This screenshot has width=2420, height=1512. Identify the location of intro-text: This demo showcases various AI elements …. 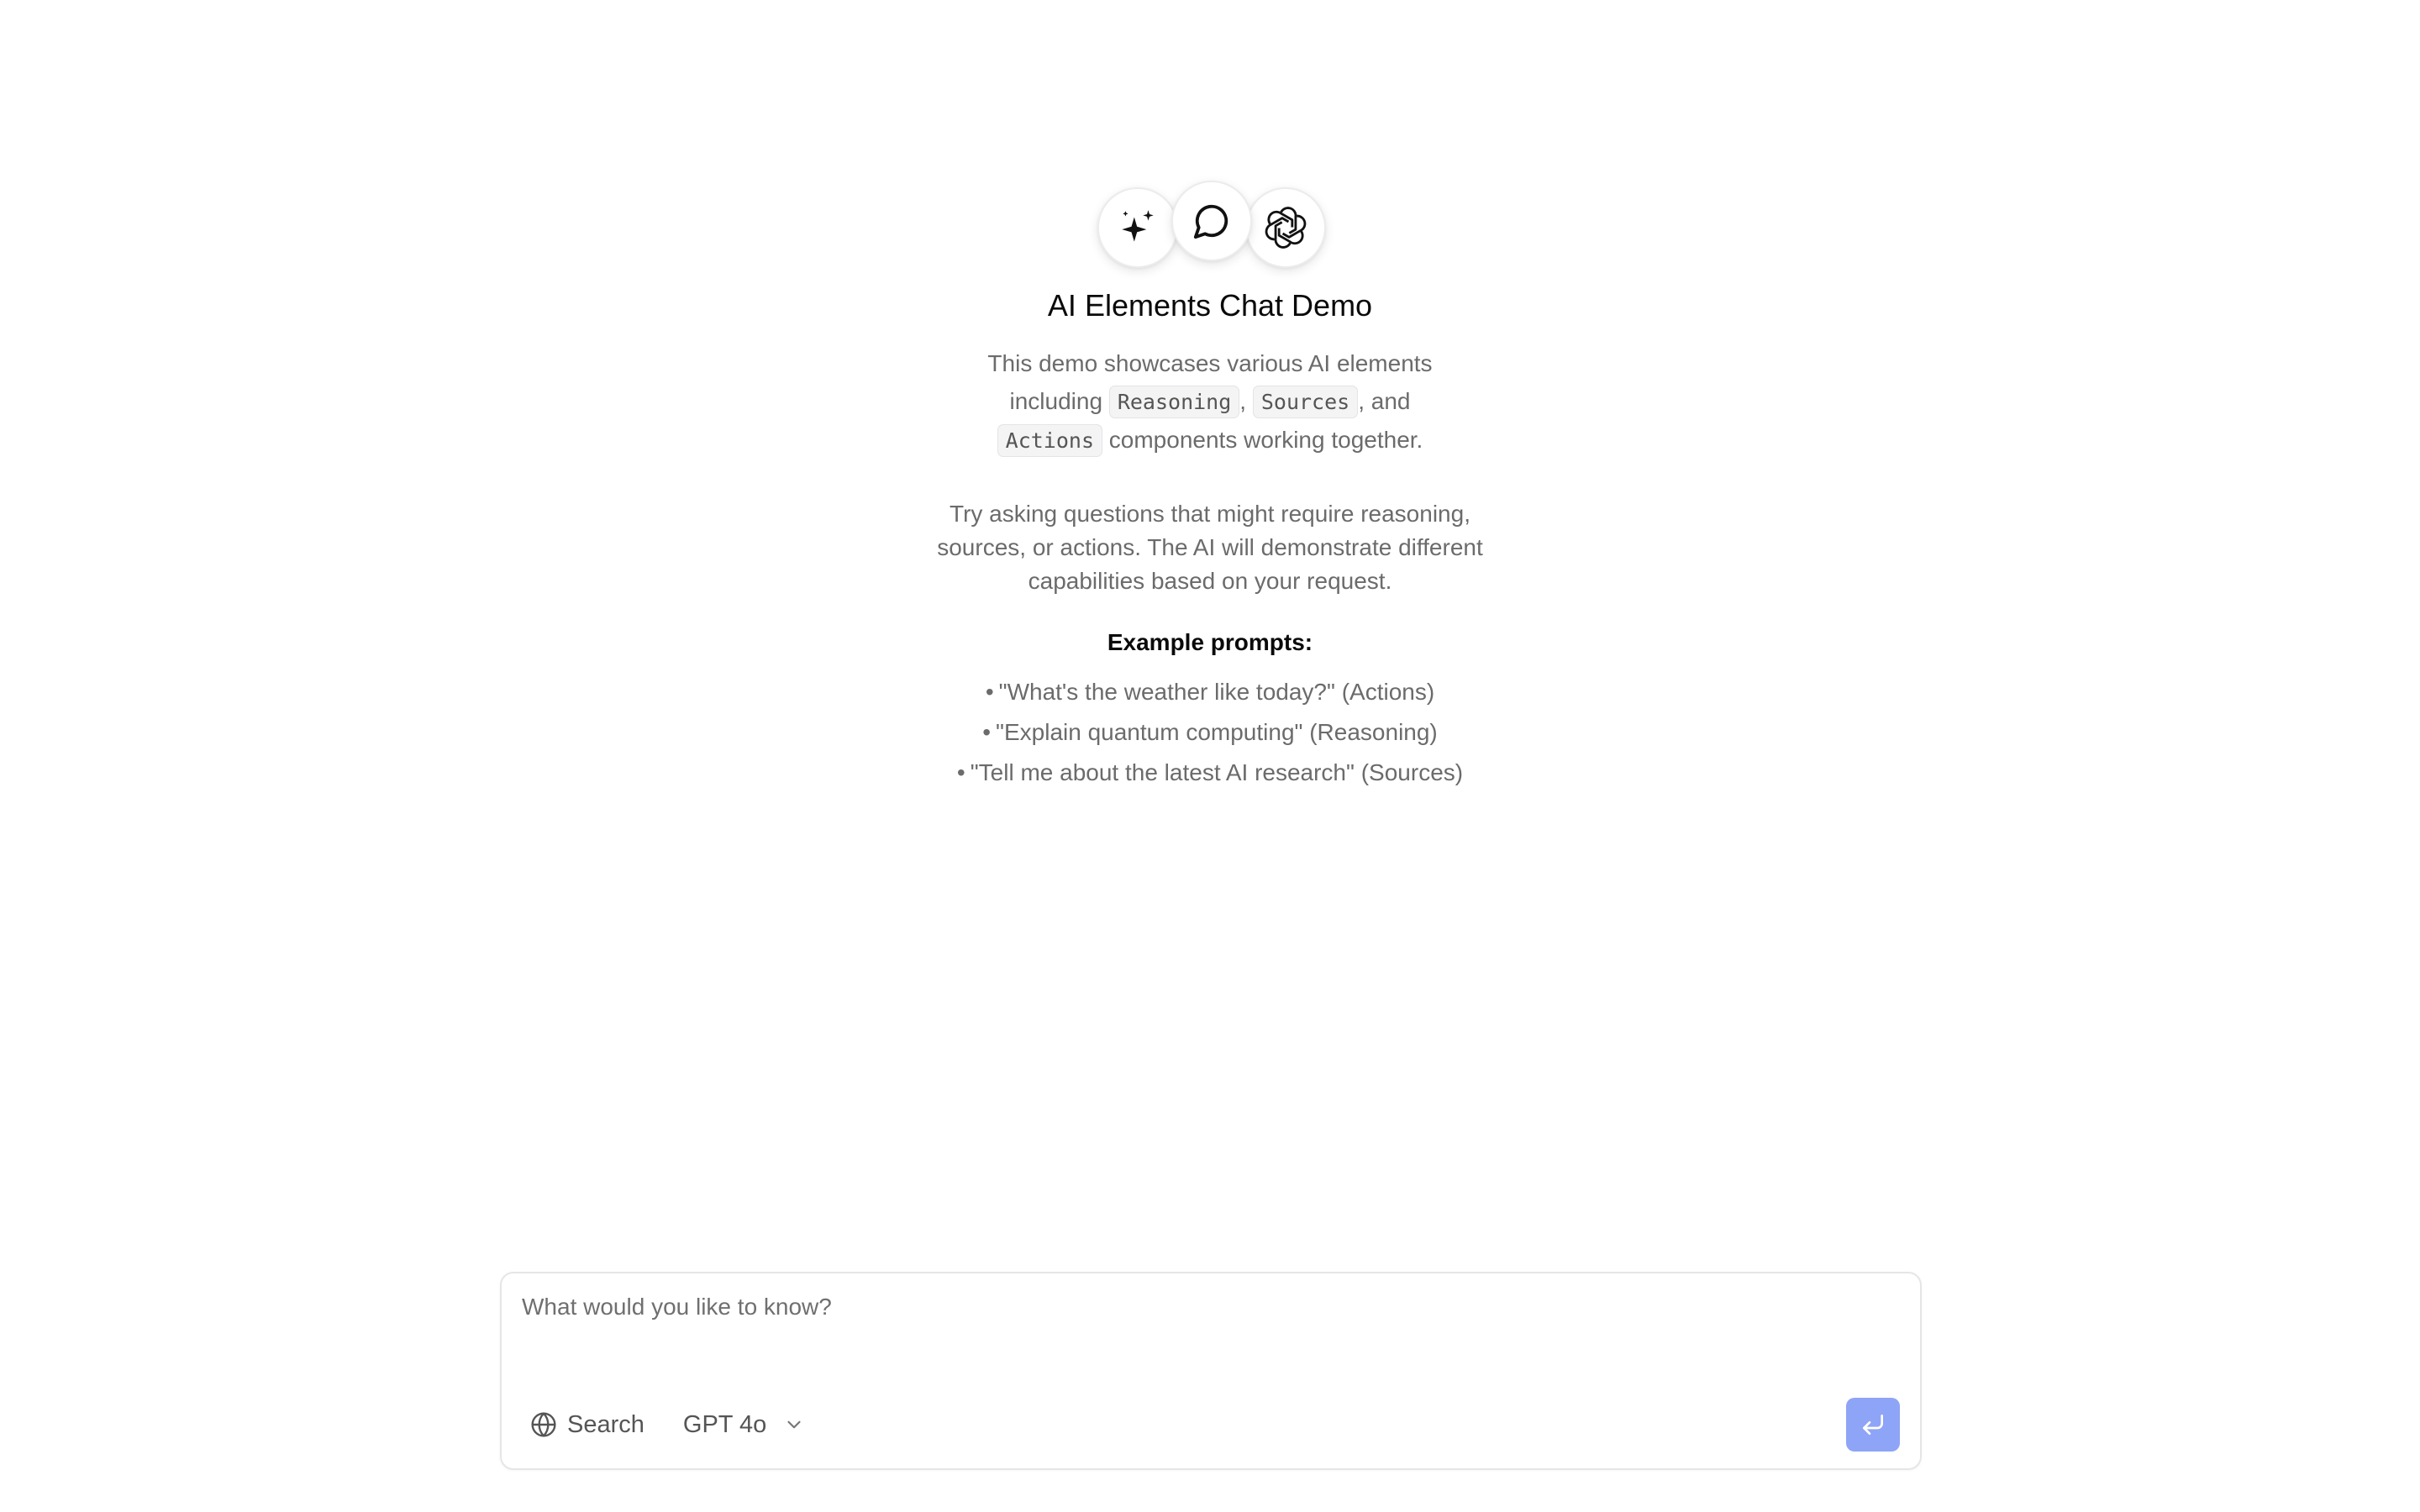
(1210, 401).